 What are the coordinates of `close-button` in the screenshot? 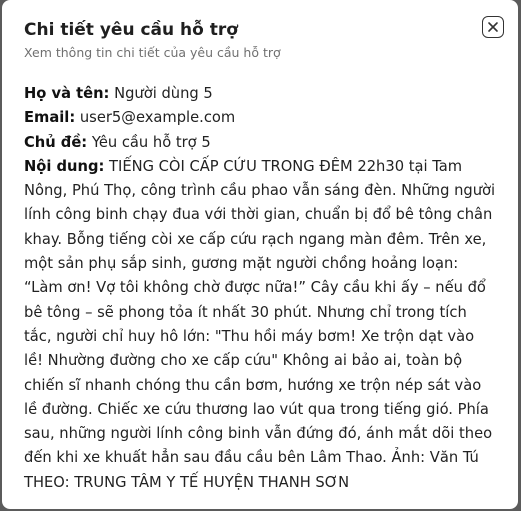 It's located at (493, 27).